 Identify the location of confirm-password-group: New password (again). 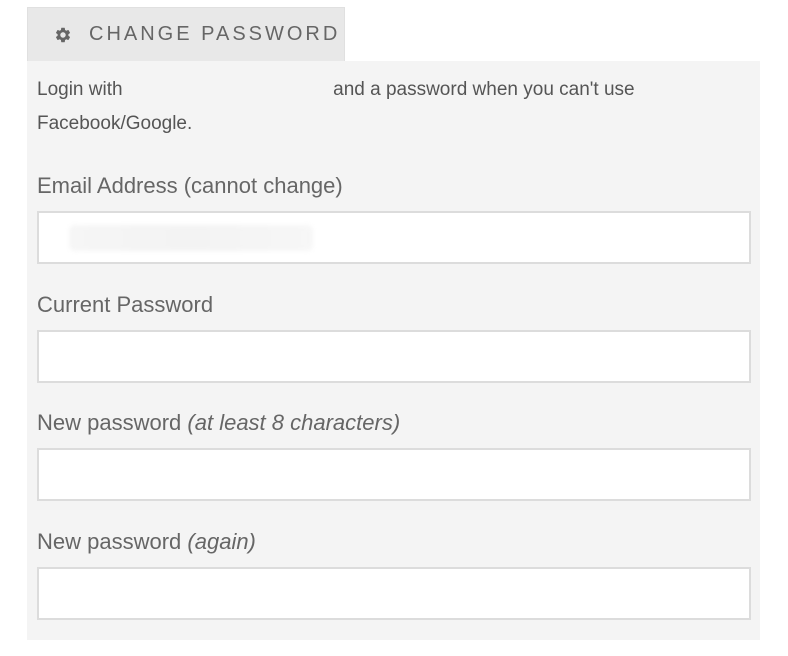
(394, 573).